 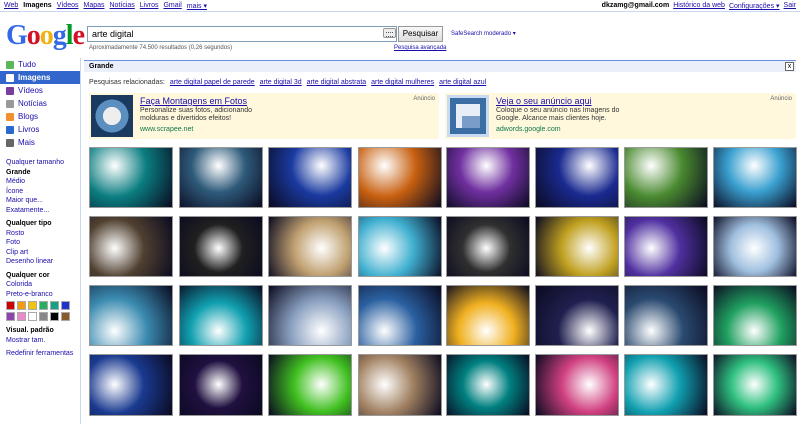 I want to click on reset-tools-link: Redefinir ferramentas, so click(x=43, y=354).